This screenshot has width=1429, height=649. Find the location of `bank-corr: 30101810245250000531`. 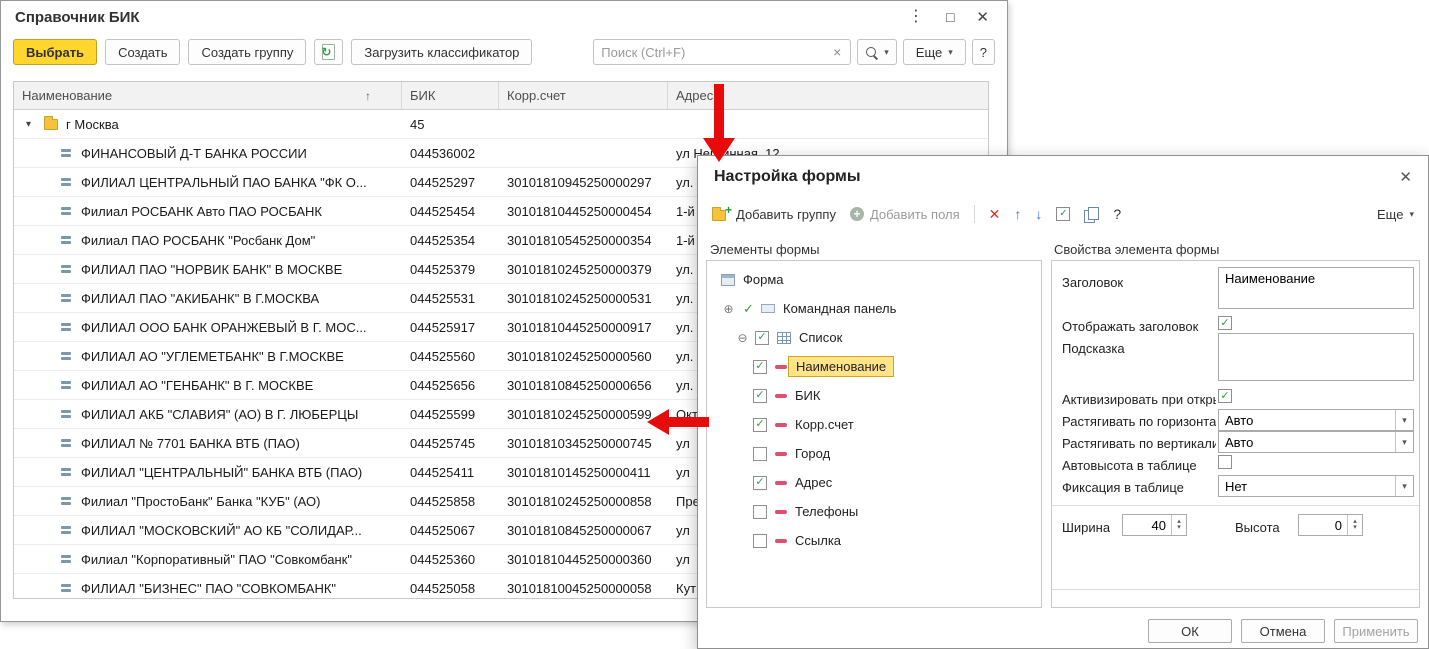

bank-corr: 30101810245250000531 is located at coordinates (579, 298).